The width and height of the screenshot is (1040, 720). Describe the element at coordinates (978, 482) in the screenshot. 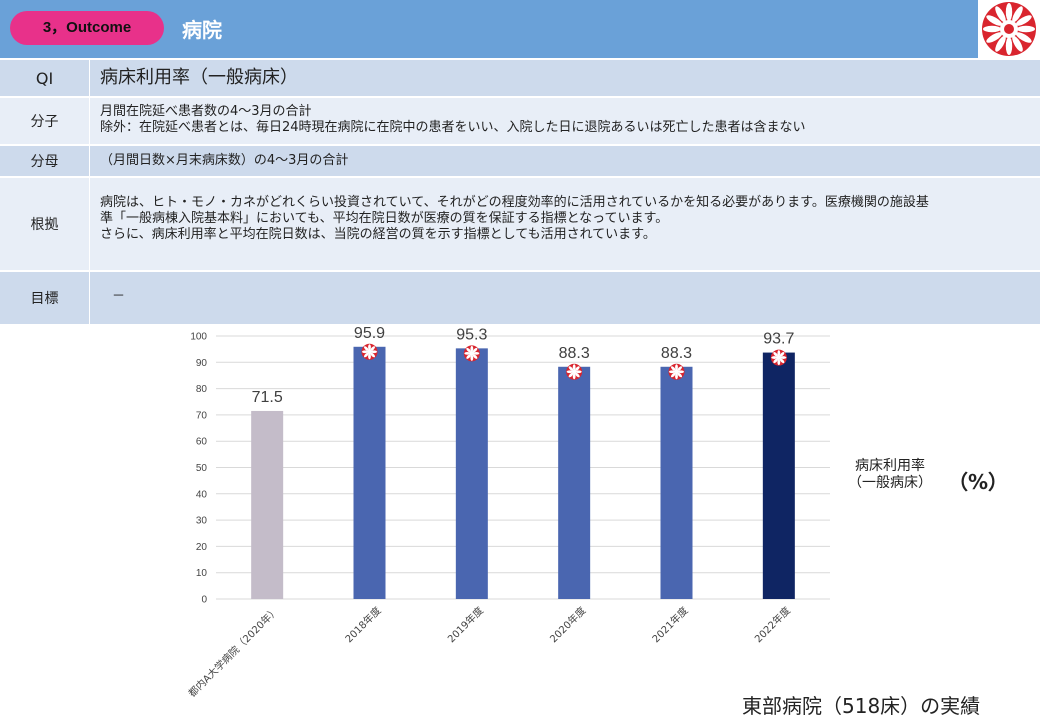

I see `unit-label: （%）` at that location.